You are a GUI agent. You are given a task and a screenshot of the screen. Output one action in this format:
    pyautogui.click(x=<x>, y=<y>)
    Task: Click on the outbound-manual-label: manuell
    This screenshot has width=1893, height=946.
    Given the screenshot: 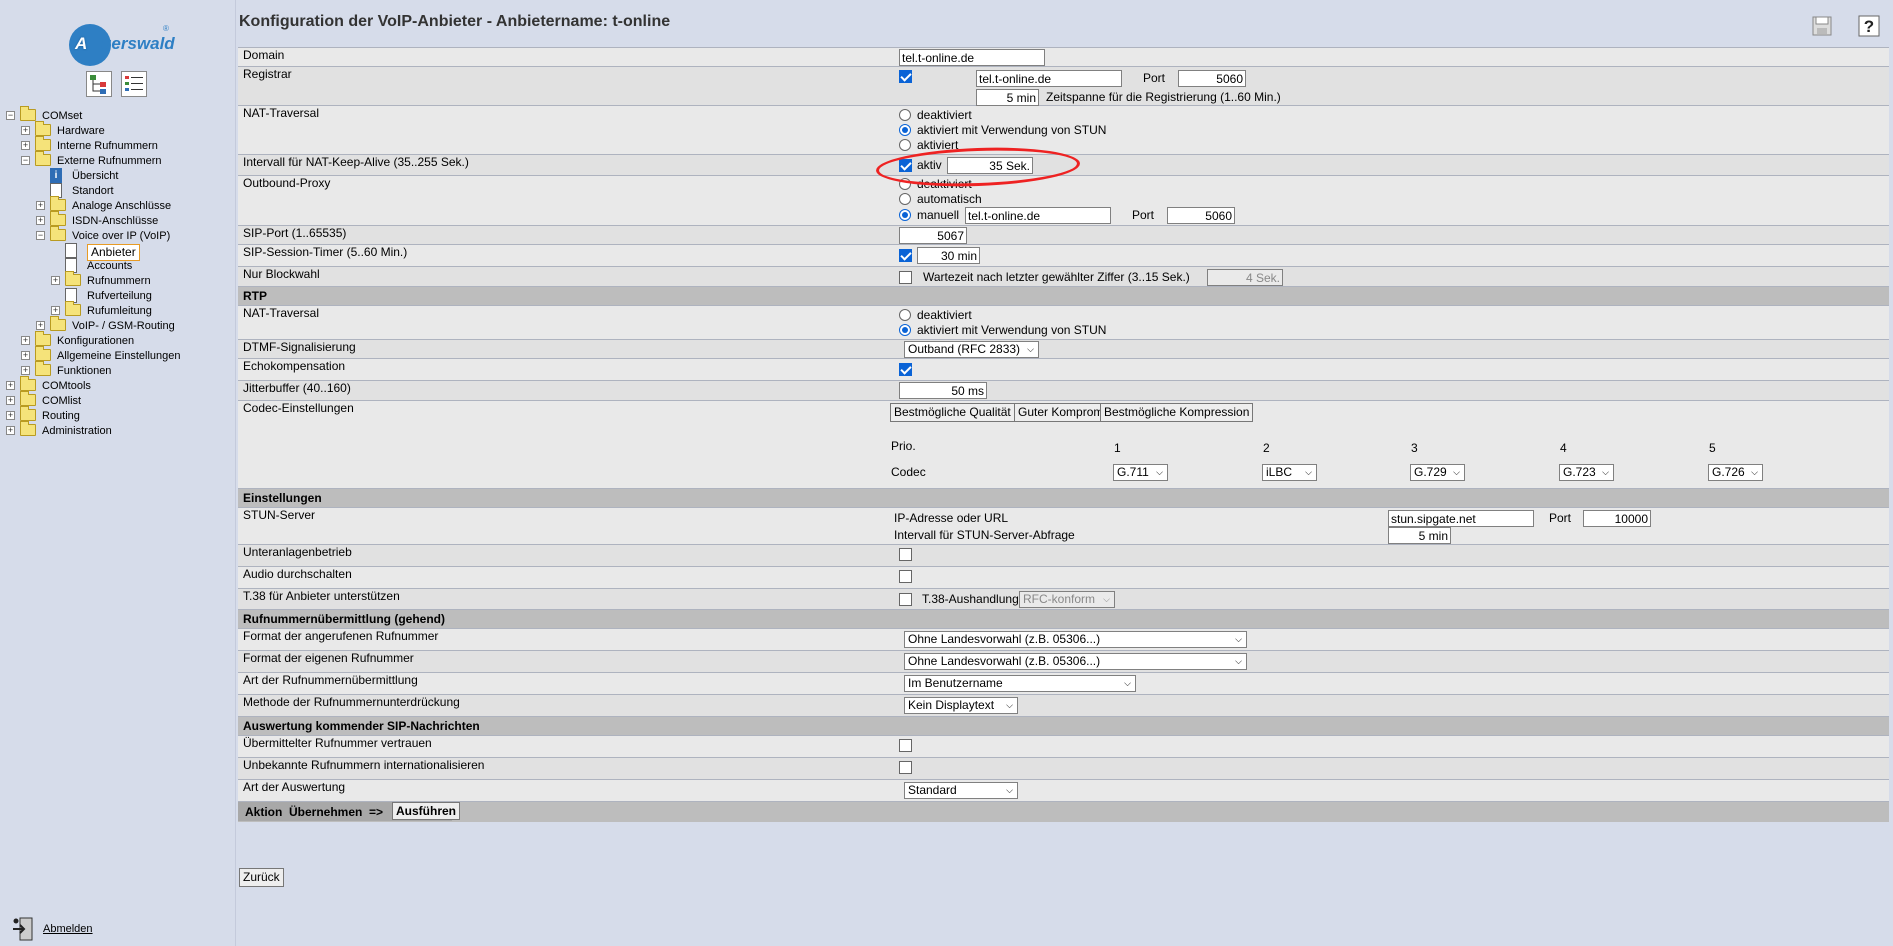 What is the action you would take?
    pyautogui.click(x=938, y=215)
    